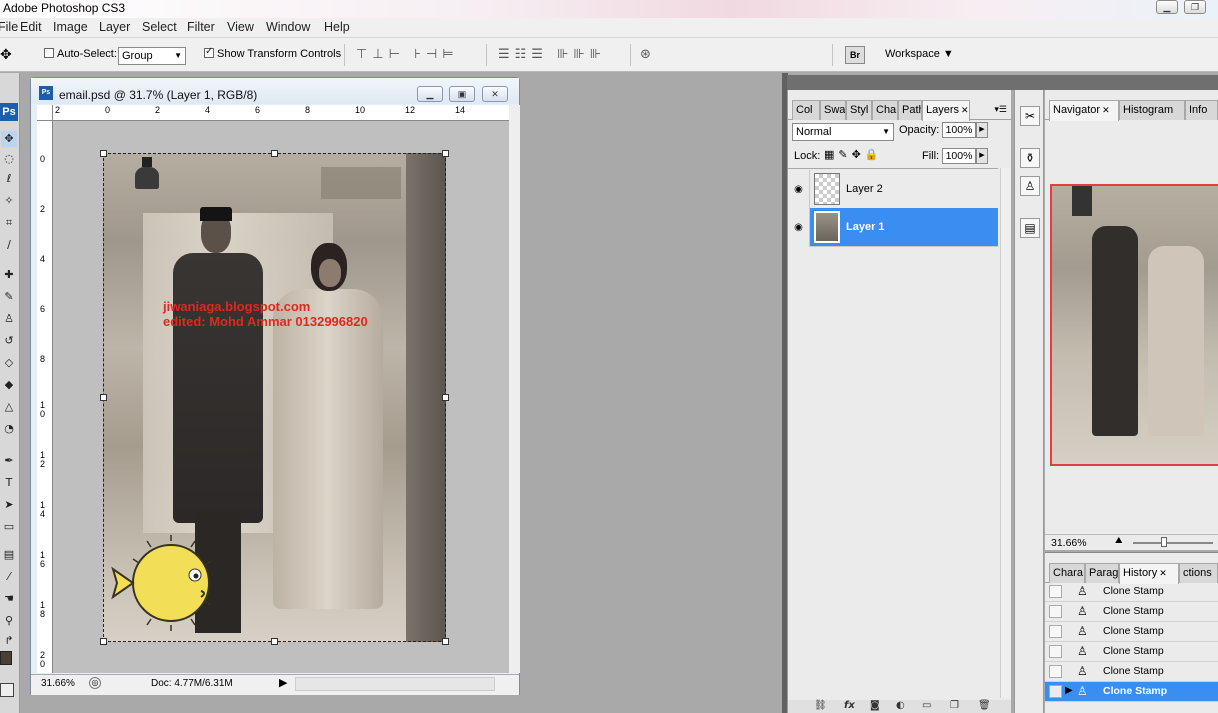  What do you see at coordinates (1198, 573) in the screenshot?
I see `tab-actions: ctions` at bounding box center [1198, 573].